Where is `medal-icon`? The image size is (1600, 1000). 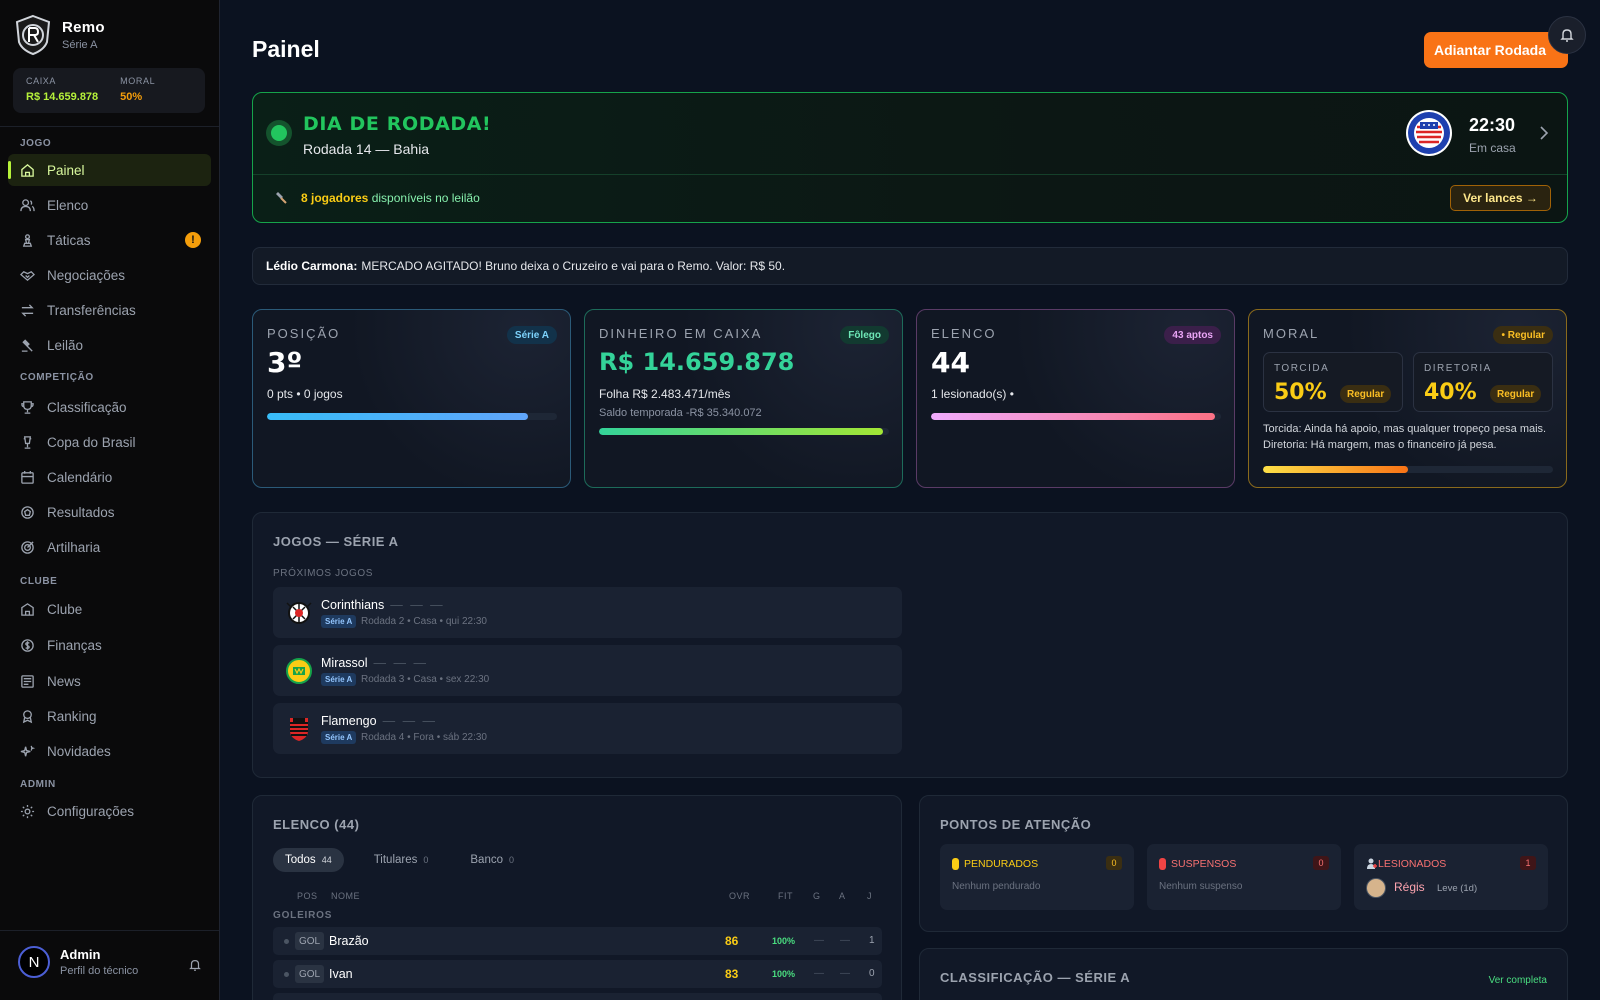
medal-icon is located at coordinates (27, 716).